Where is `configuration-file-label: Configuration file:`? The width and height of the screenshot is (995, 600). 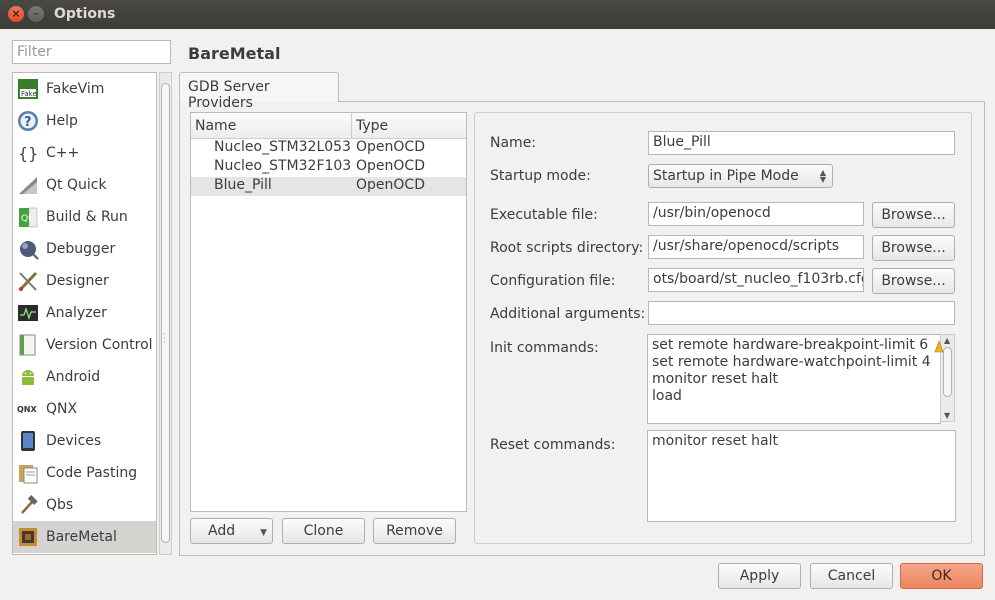 configuration-file-label: Configuration file: is located at coordinates (553, 281).